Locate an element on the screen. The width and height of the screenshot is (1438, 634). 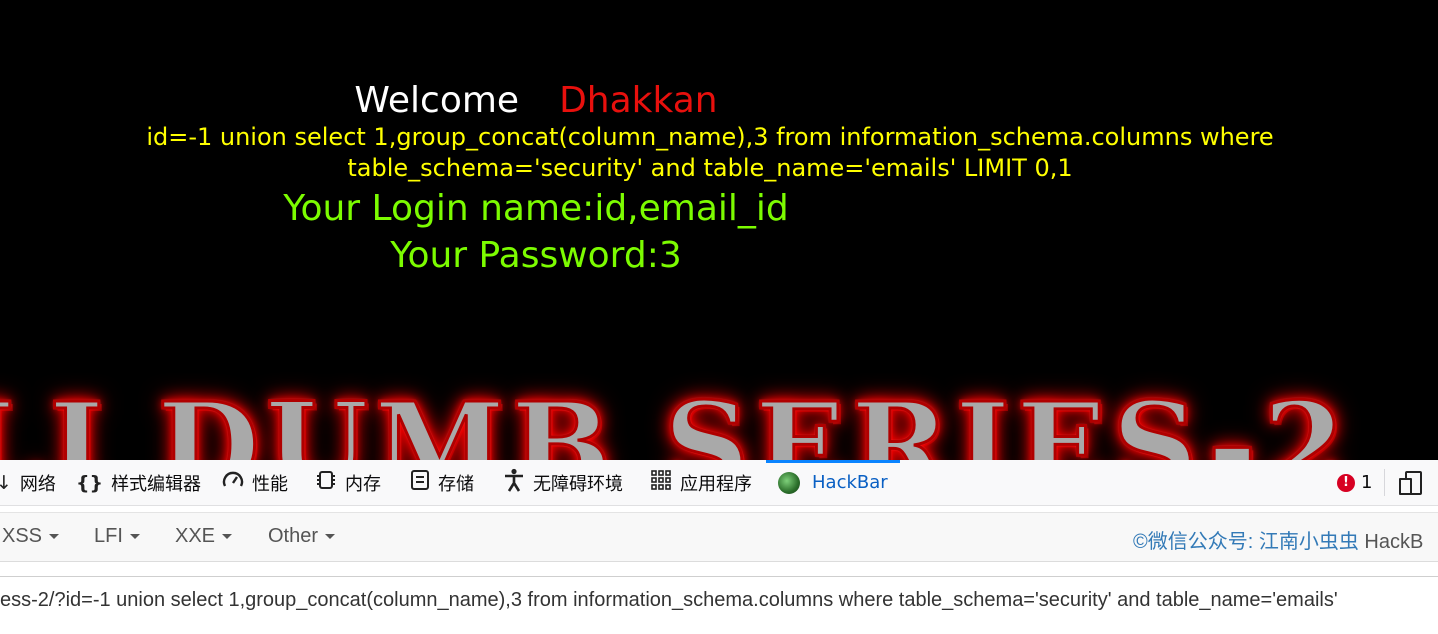
gauge-icon is located at coordinates (233, 482).